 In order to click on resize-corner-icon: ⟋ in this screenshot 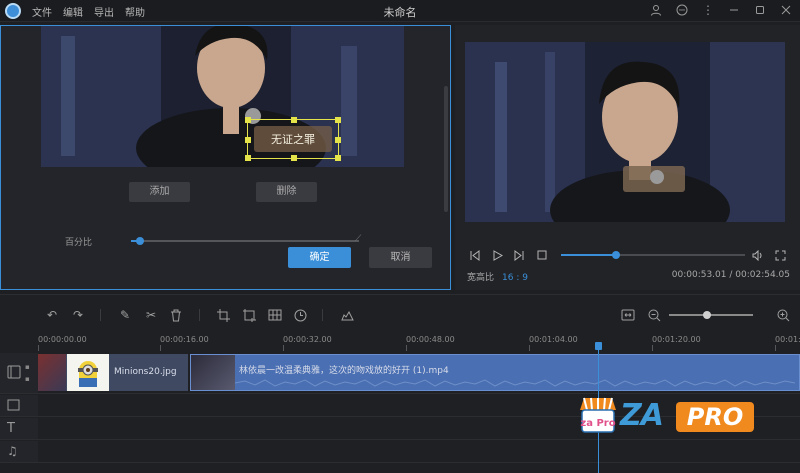, I will do `click(358, 239)`.